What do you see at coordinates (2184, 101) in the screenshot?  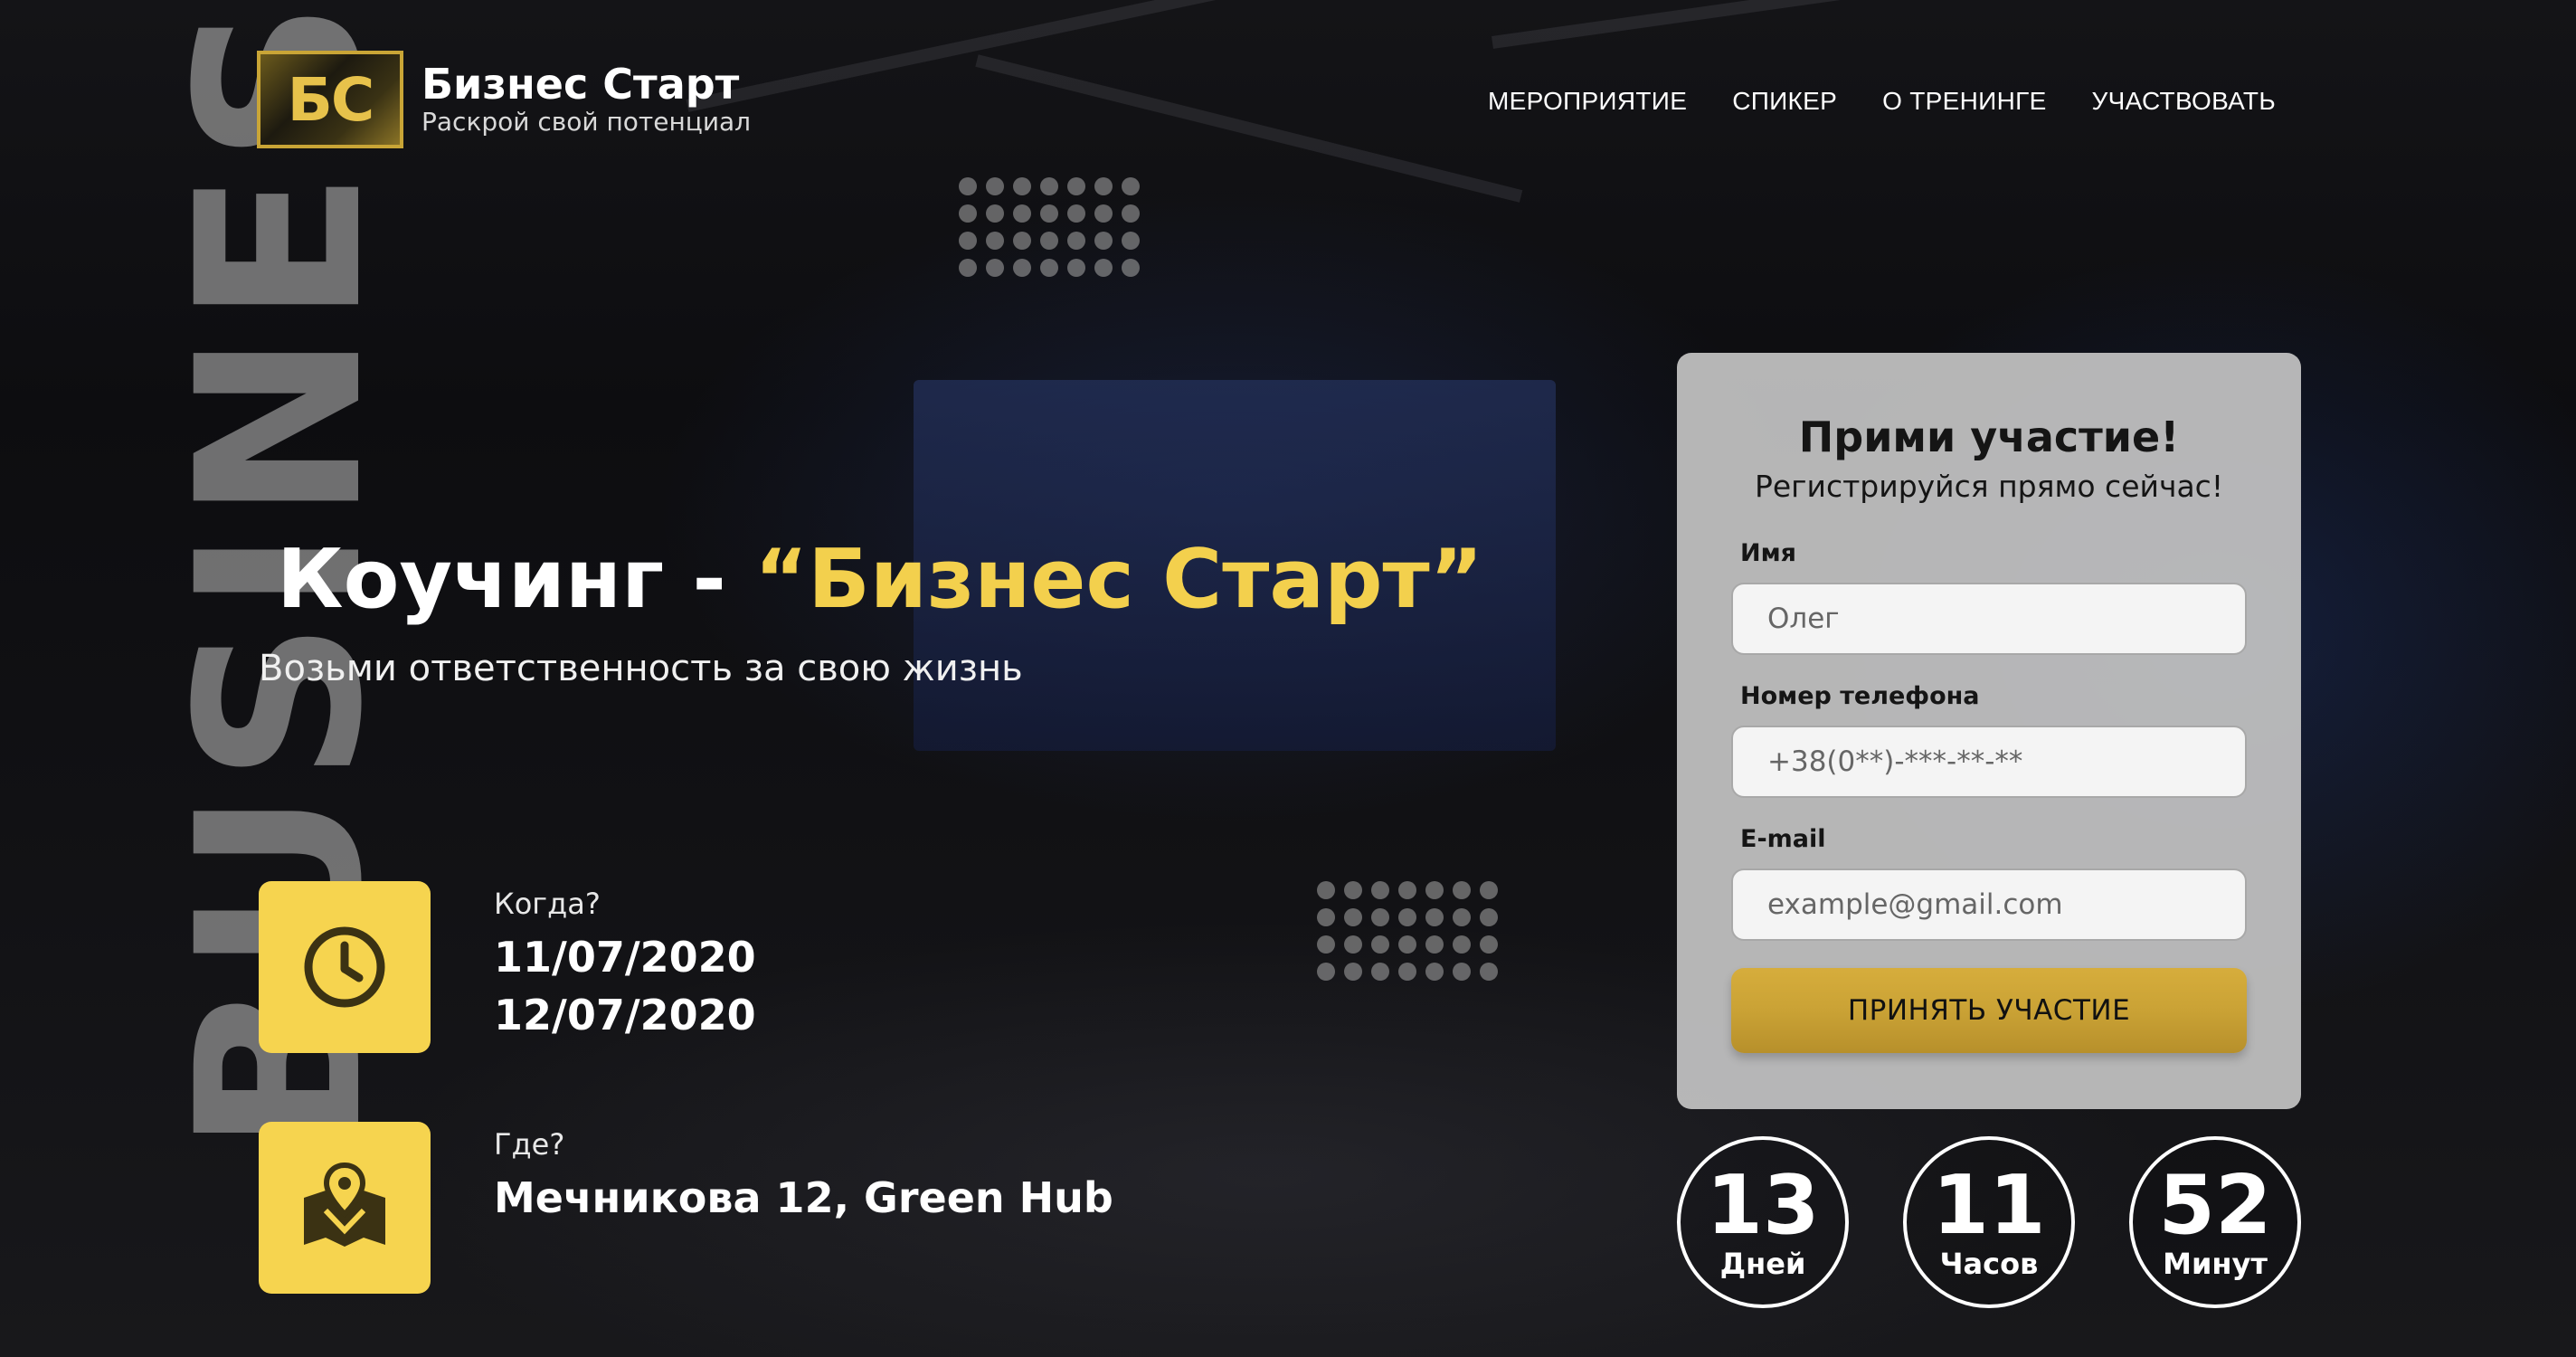 I see `nav-item-participate: УЧАСТВОВАТЬ` at bounding box center [2184, 101].